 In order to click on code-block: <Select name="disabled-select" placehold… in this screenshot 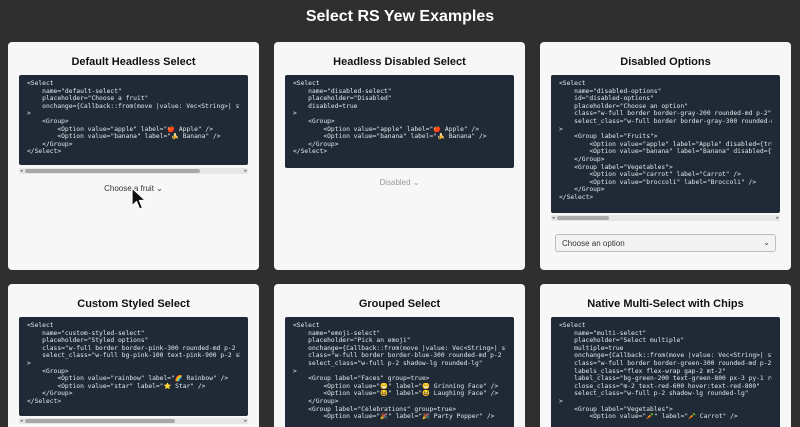, I will do `click(399, 121)`.